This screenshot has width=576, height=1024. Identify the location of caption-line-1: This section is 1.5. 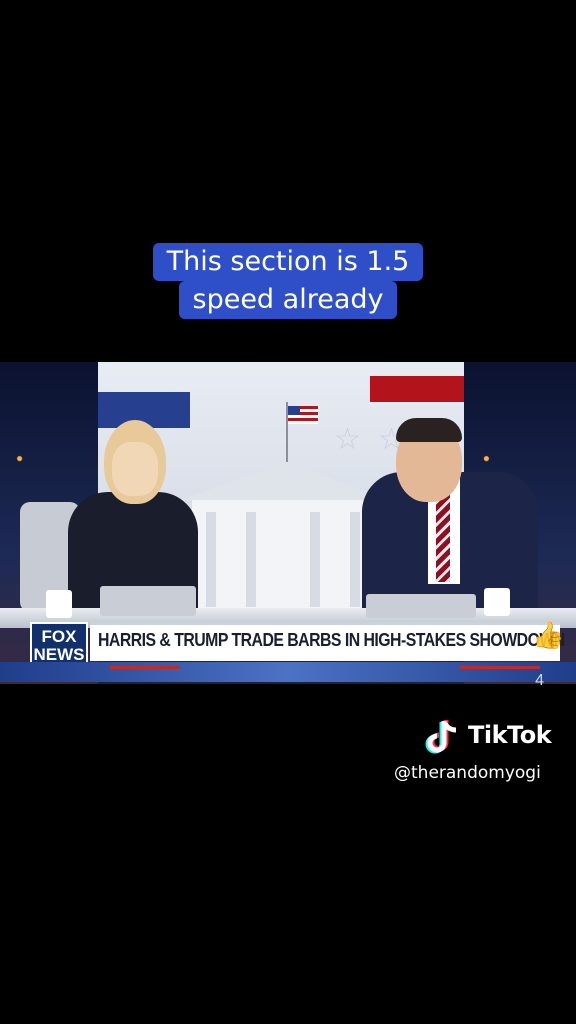
(288, 262).